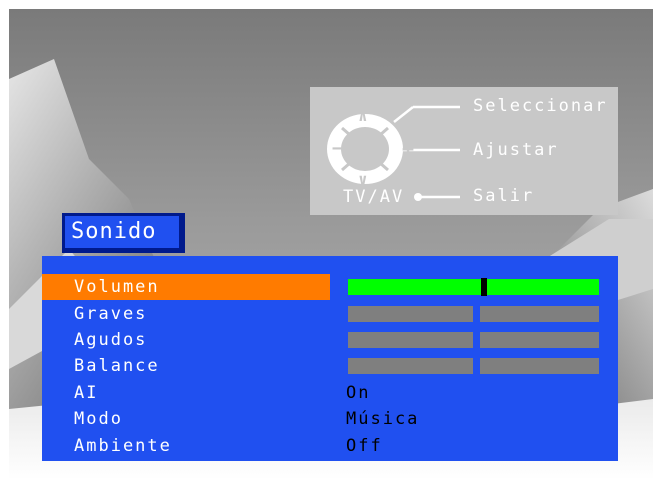  What do you see at coordinates (186, 287) in the screenshot?
I see `menu-item-volumen: Volumen` at bounding box center [186, 287].